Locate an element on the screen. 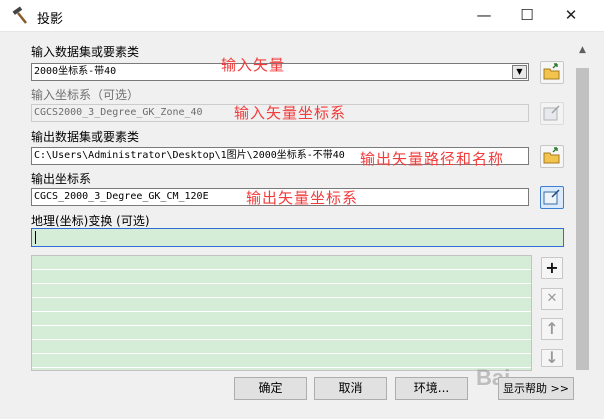  input-dataset-value: 2000坐标系-带40 is located at coordinates (75, 71).